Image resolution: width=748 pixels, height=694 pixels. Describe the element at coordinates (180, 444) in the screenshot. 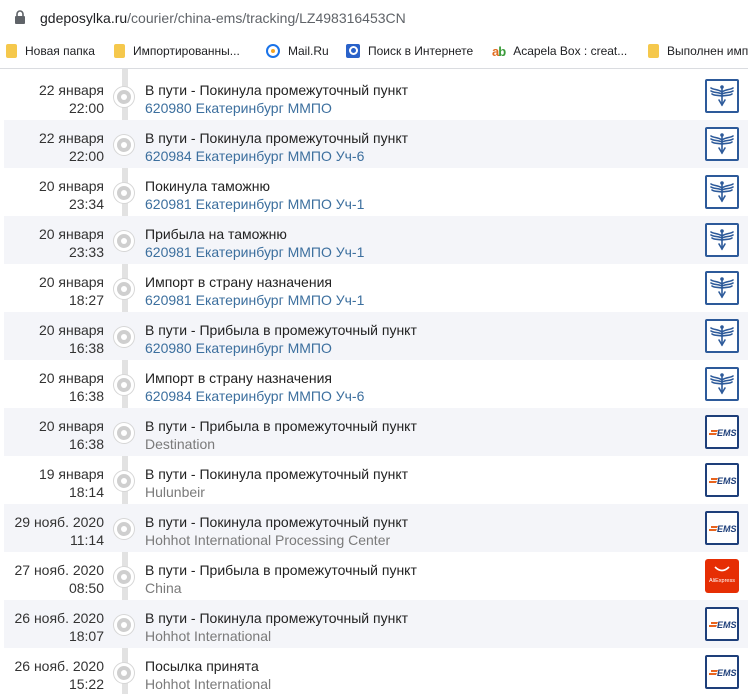

I see `event-location: Destination` at that location.